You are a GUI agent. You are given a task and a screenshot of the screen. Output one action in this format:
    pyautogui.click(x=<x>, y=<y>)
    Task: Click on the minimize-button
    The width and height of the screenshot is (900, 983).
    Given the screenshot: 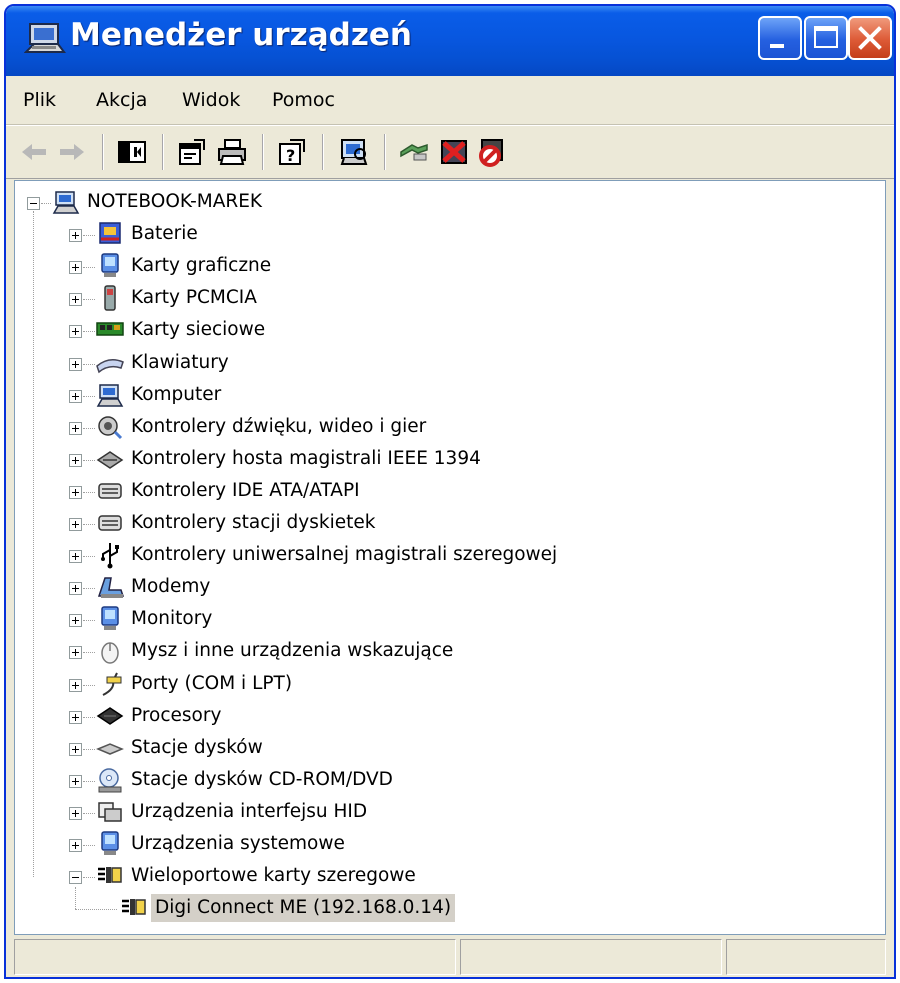 What is the action you would take?
    pyautogui.click(x=780, y=38)
    